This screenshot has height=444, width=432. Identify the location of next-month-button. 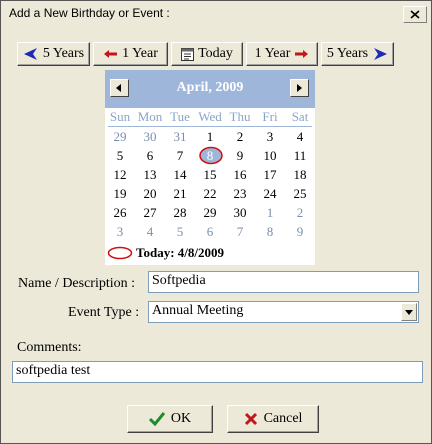
(299, 88).